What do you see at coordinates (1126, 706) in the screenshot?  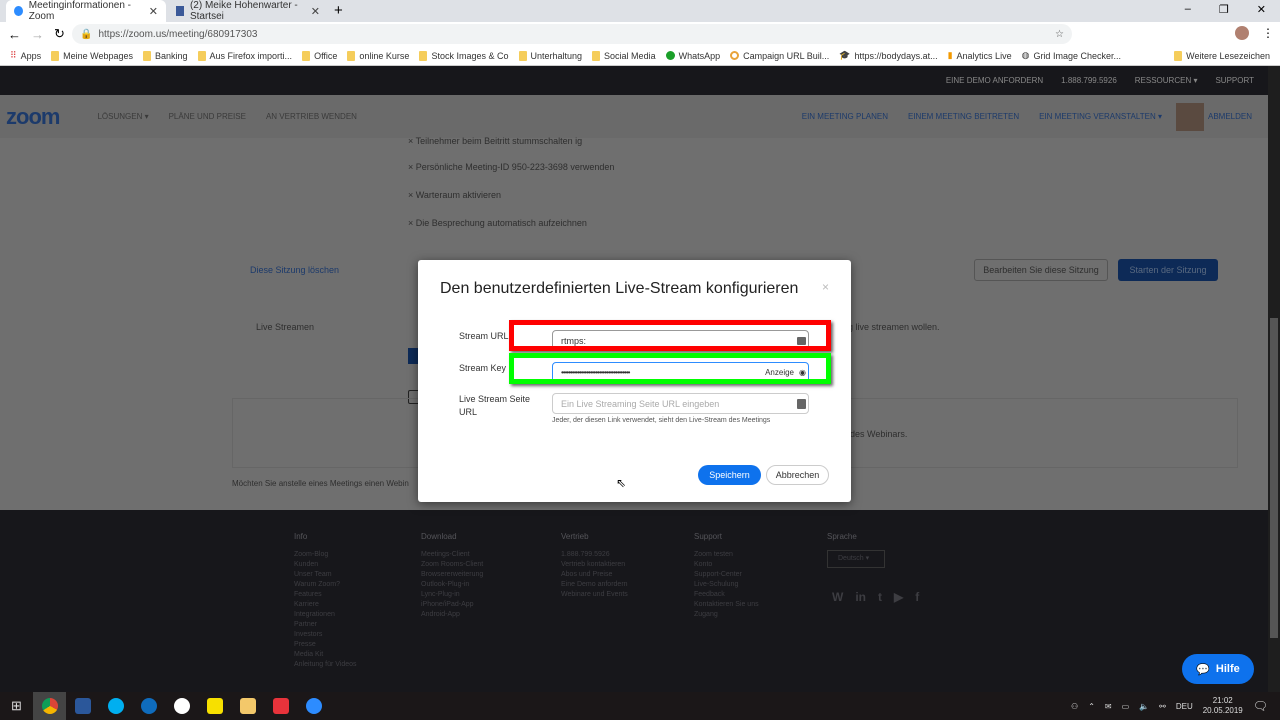 I see `network-icon: ▭` at bounding box center [1126, 706].